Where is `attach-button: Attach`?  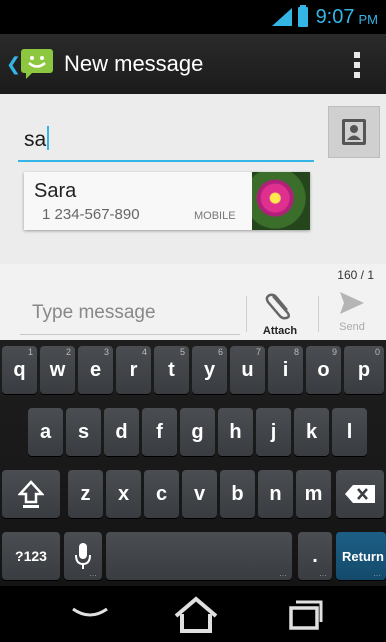 attach-button: Attach is located at coordinates (280, 314).